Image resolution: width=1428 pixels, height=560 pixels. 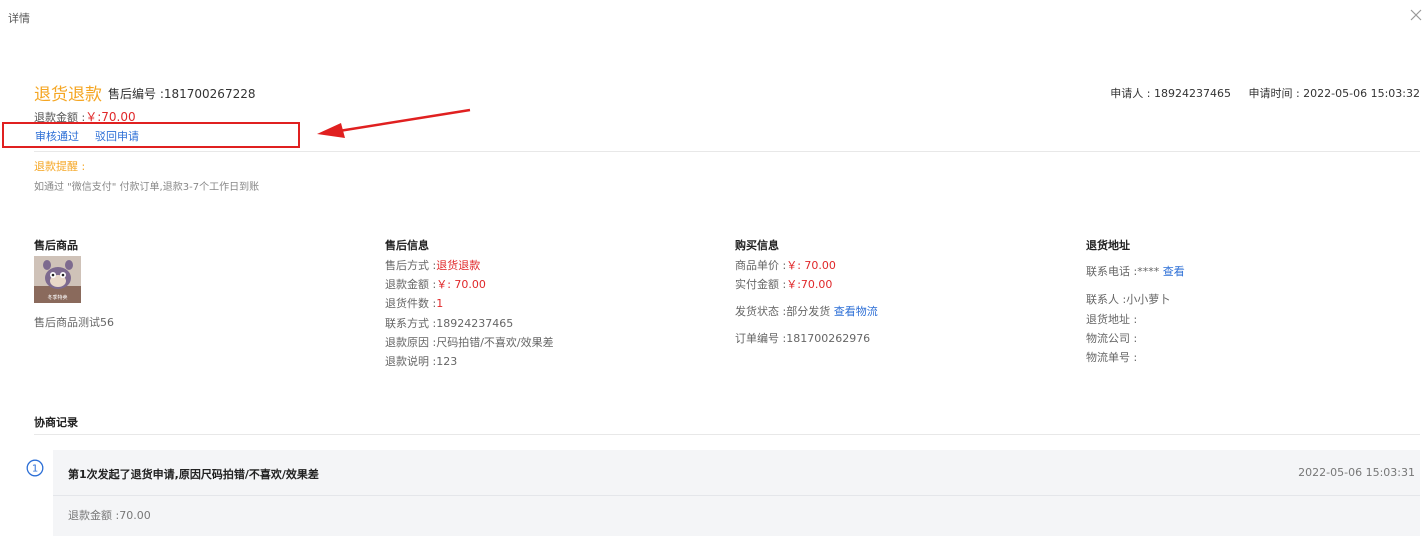 I want to click on return-phone-label: 联系电话 :, so click(x=1112, y=271).